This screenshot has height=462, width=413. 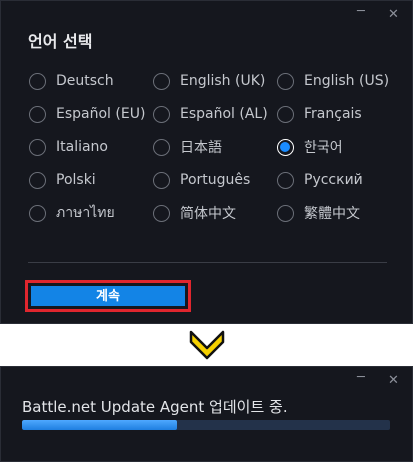 I want to click on language-label: 日本語, so click(x=201, y=148).